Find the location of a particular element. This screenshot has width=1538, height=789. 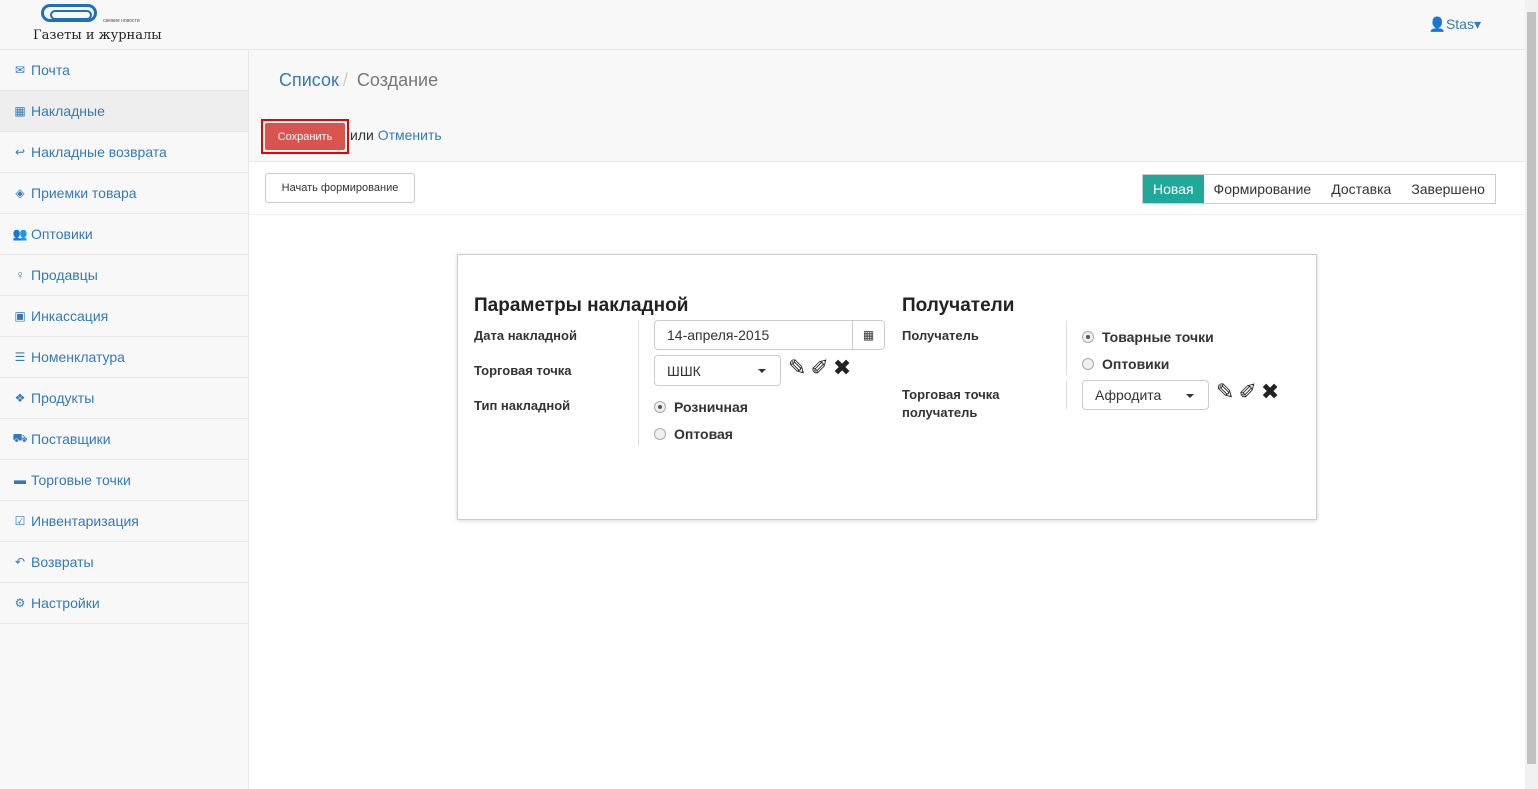

status-tabs: Новая Формирование Доставка Завершено is located at coordinates (1319, 189).